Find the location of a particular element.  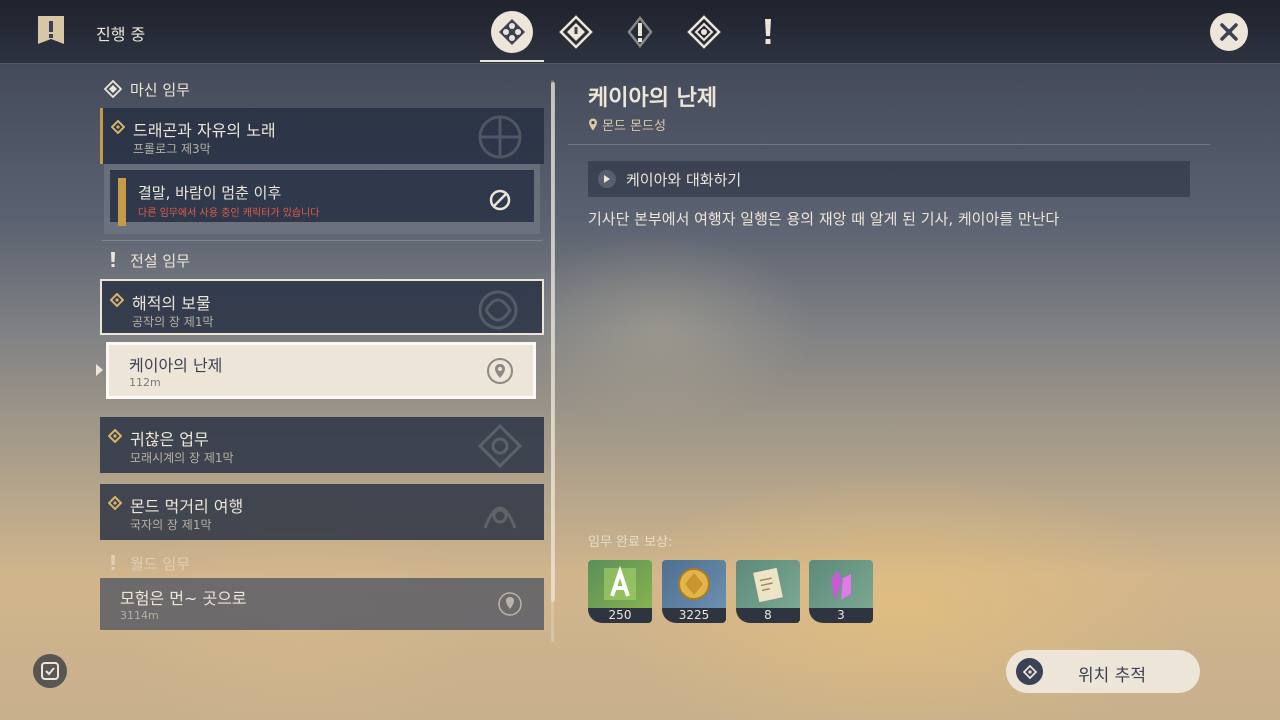

quest-distance: 3114m is located at coordinates (139, 615).